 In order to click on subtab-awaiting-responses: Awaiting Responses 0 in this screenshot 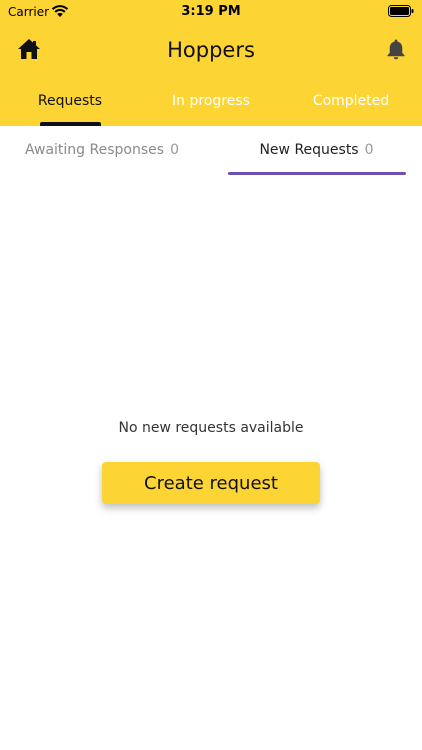, I will do `click(102, 151)`.